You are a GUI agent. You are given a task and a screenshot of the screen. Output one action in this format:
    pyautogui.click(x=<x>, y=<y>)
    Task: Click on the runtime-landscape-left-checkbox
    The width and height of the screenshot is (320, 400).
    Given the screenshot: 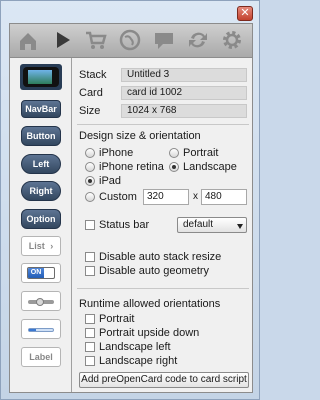 What is the action you would take?
    pyautogui.click(x=90, y=347)
    